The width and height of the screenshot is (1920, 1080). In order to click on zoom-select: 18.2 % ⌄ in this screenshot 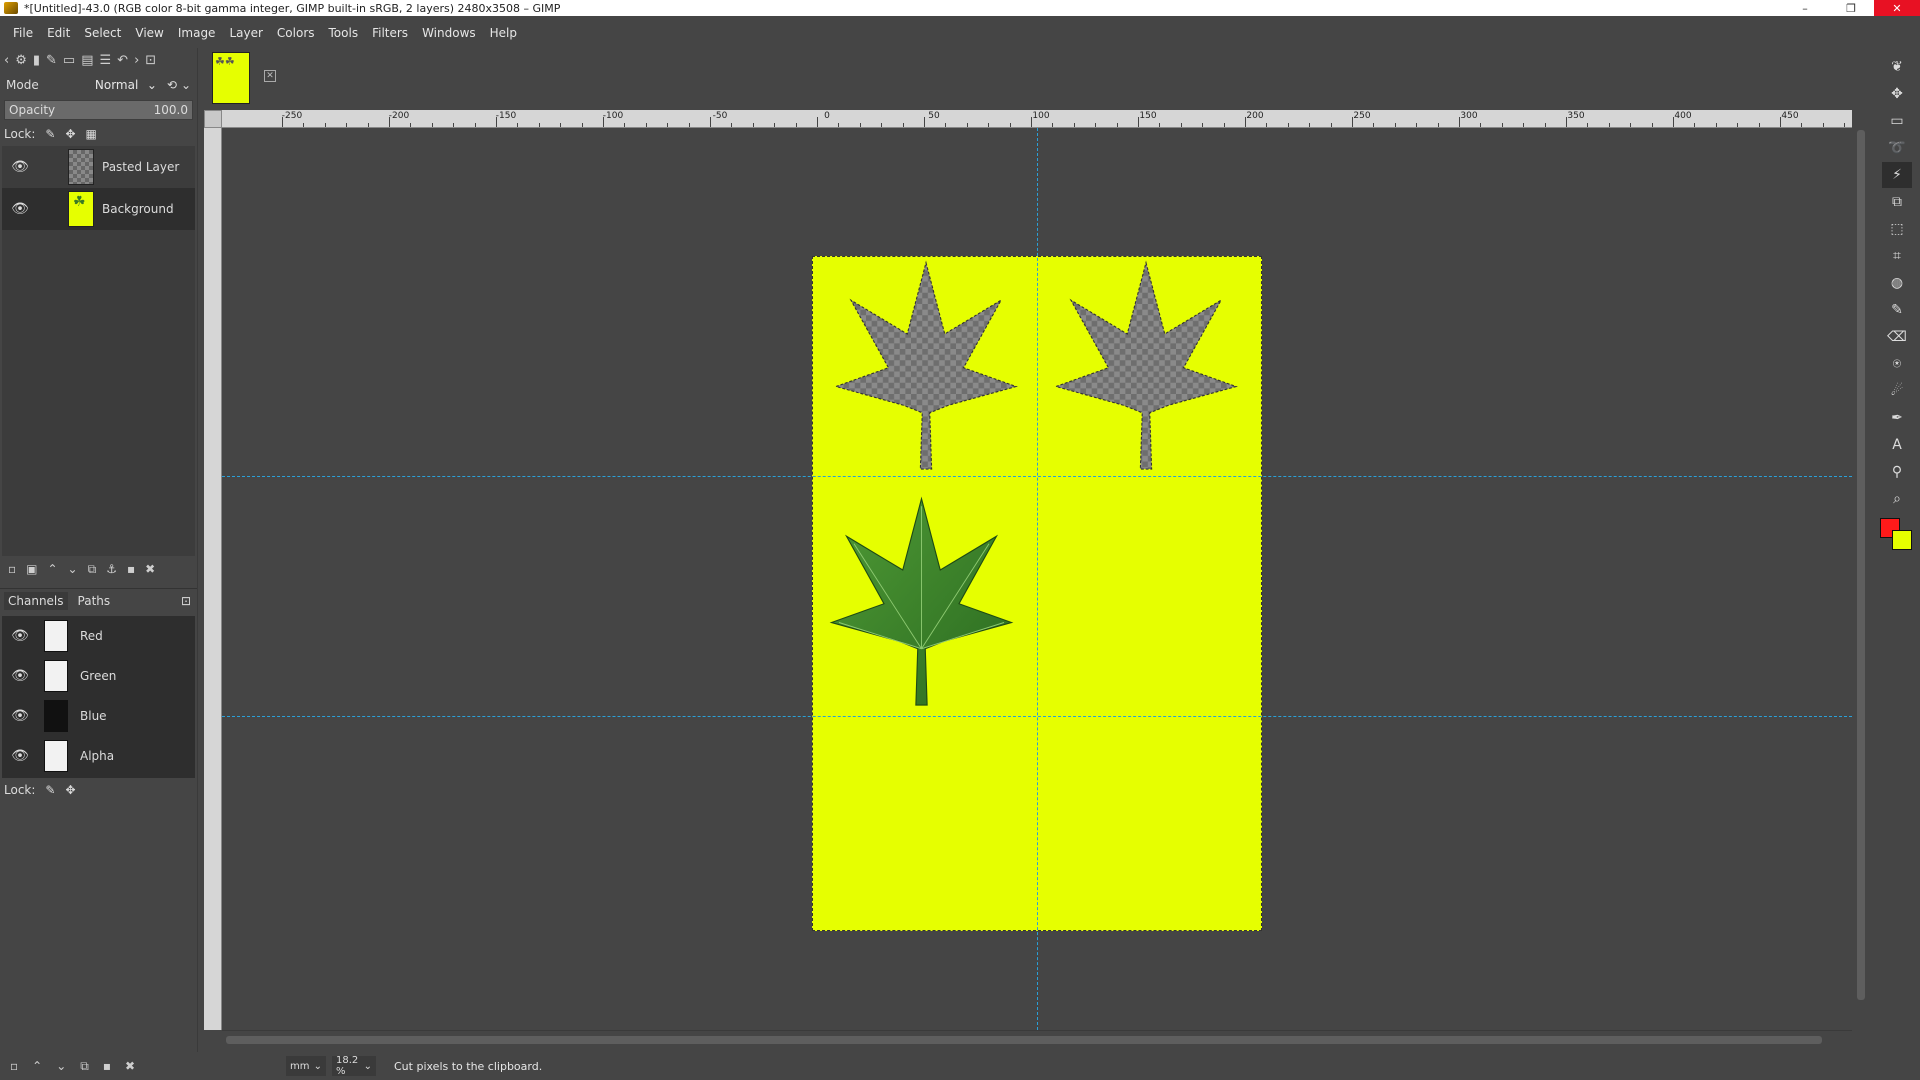, I will do `click(354, 1066)`.